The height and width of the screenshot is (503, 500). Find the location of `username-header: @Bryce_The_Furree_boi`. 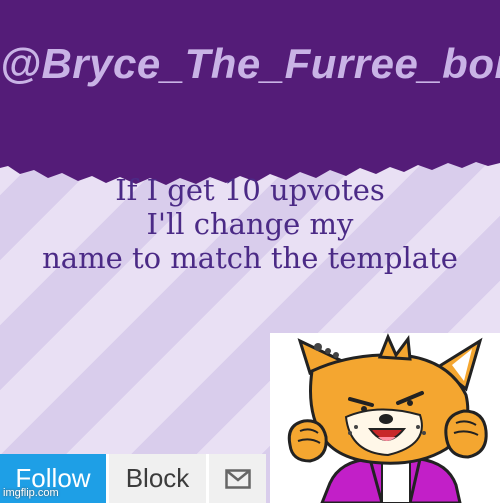

username-header: @Bryce_The_Furree_boi is located at coordinates (250, 63).